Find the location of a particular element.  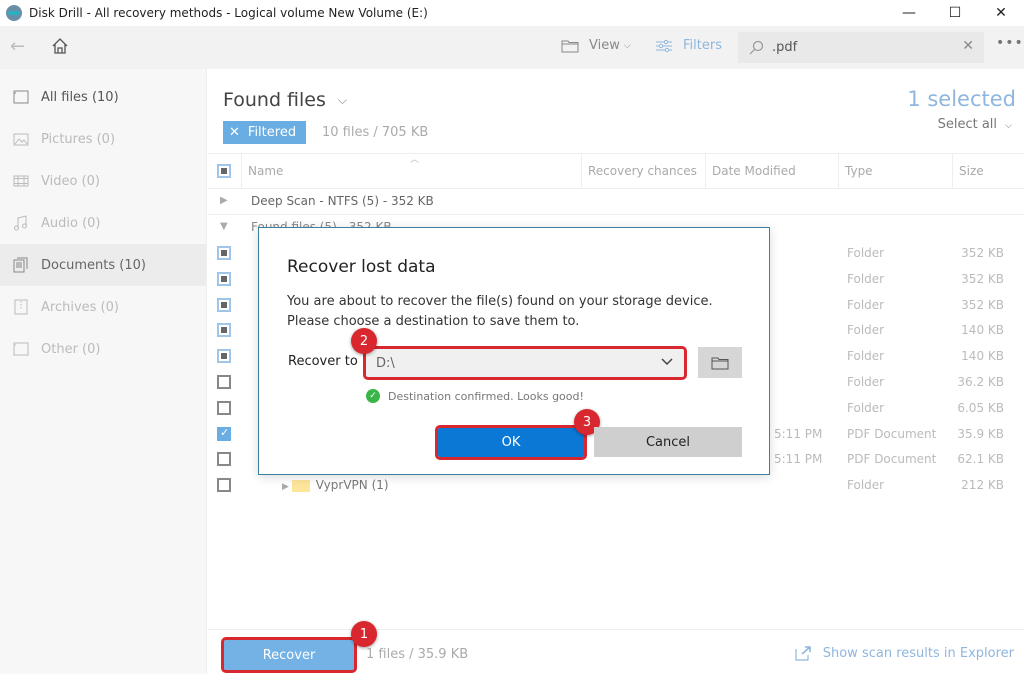

show-in-explorer-label: Show scan results in Explorer is located at coordinates (918, 653).